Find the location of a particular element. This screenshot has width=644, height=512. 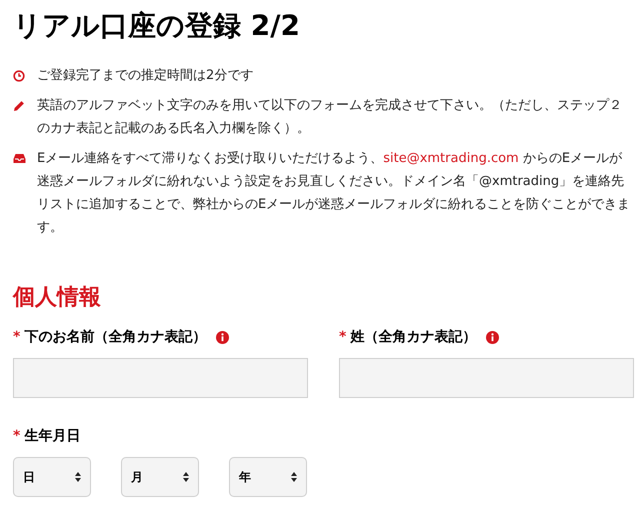

pencil-icon is located at coordinates (19, 106).